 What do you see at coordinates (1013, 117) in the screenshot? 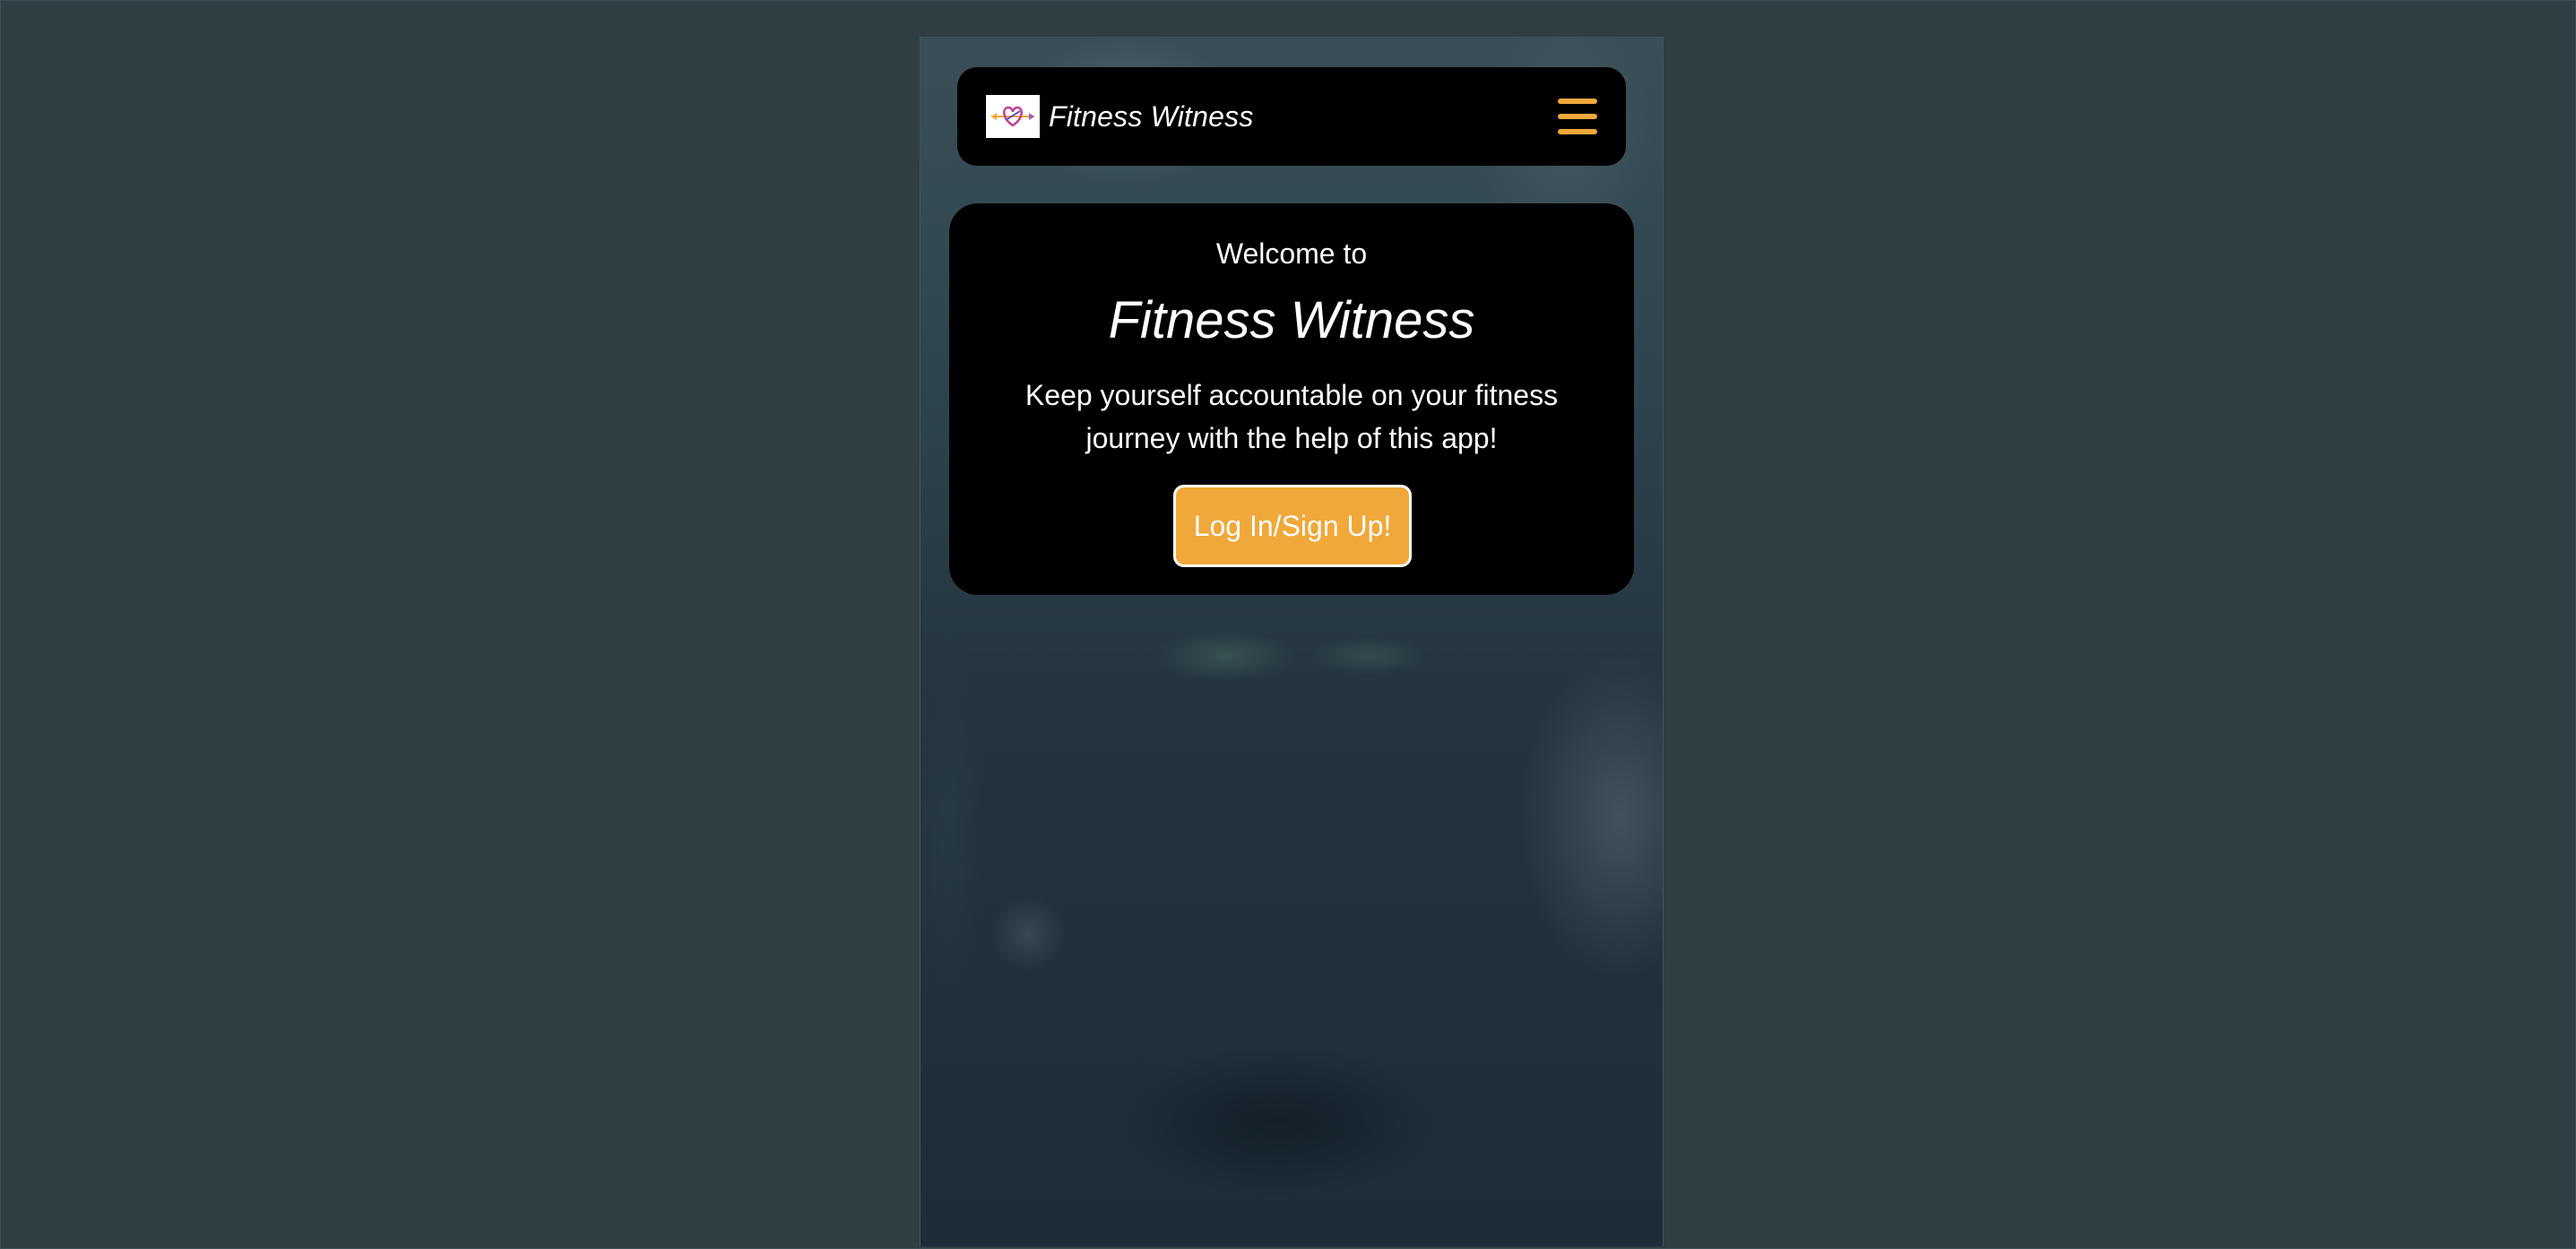
I see `heart-arrow-logo-icon` at bounding box center [1013, 117].